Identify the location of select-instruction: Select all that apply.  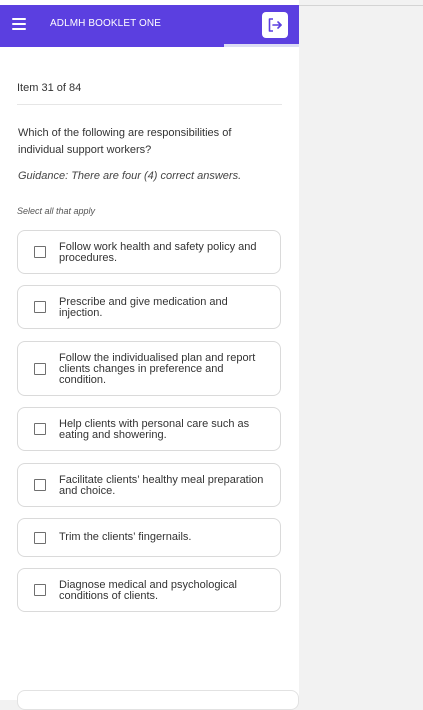
(56, 211).